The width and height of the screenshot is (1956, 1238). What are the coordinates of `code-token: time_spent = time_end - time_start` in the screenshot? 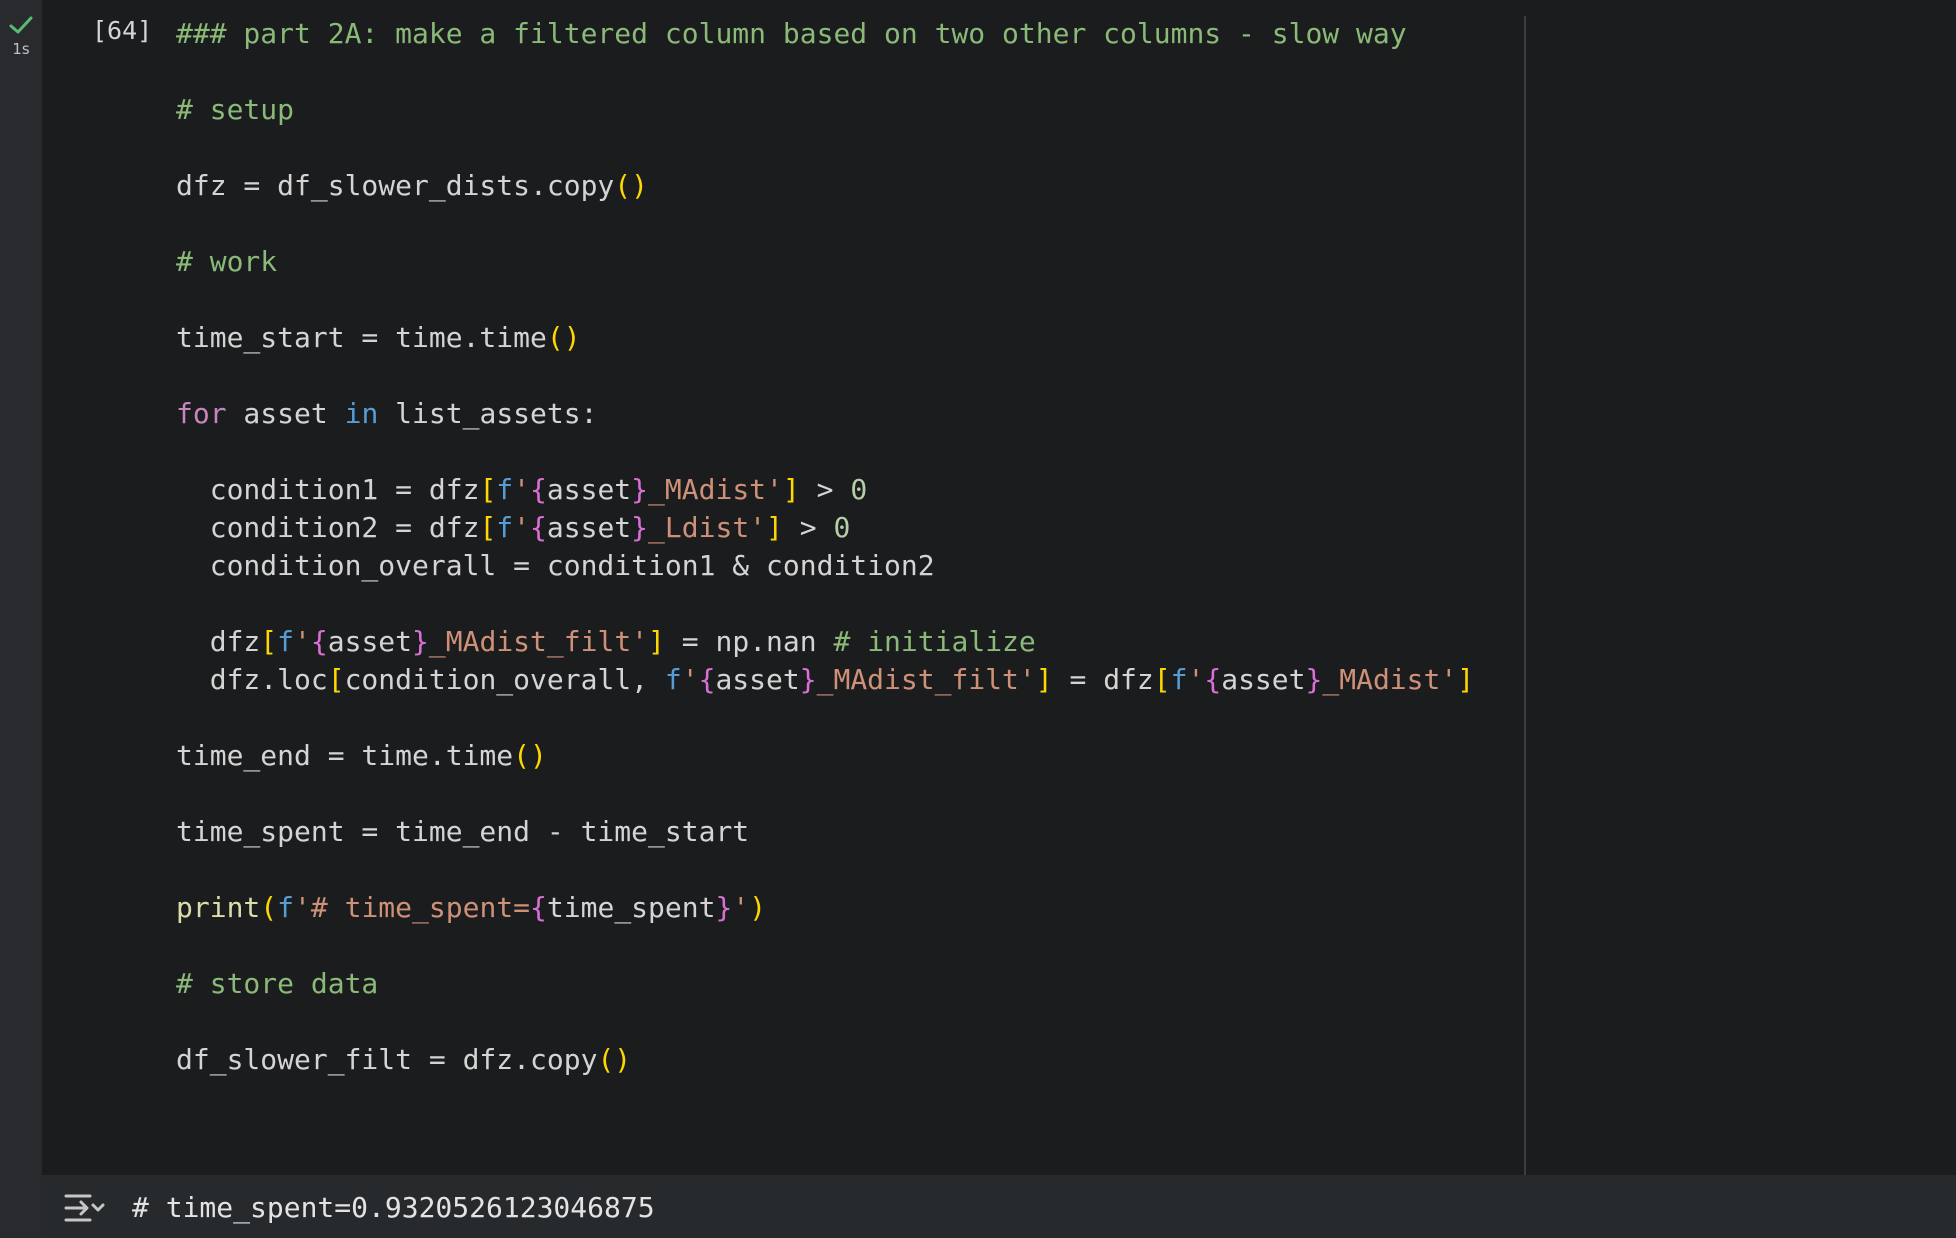 It's located at (463, 831).